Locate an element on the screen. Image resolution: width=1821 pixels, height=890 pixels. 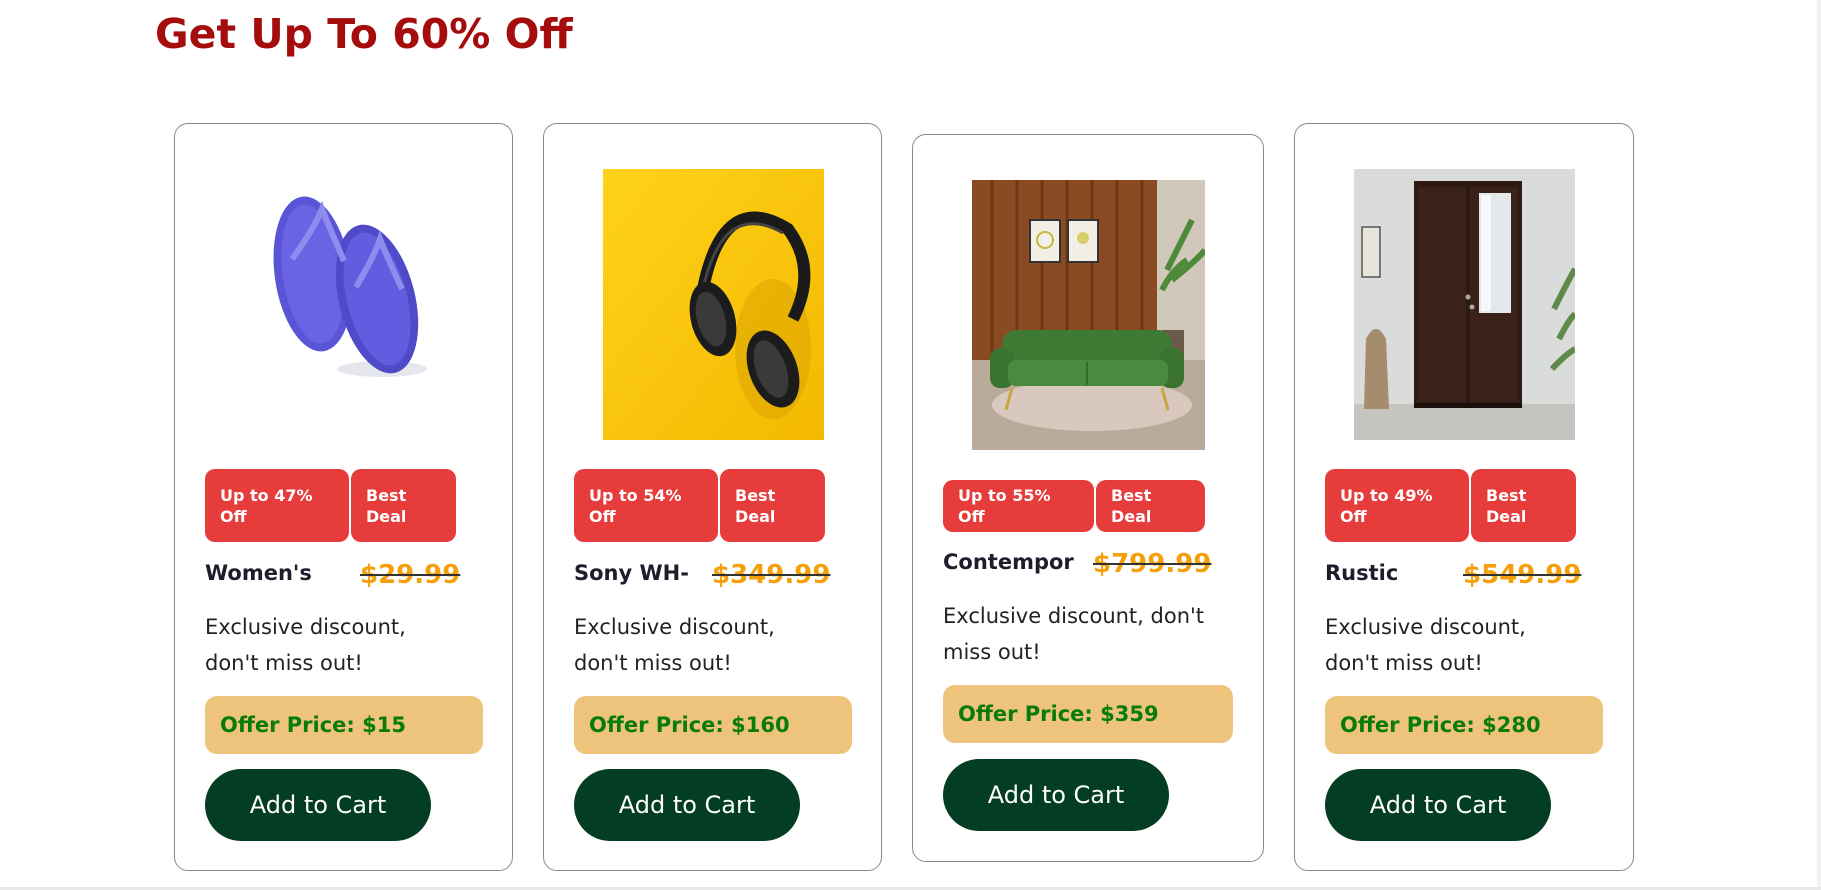
badge-group: Up to 54% Off Best Deal is located at coordinates (699, 505).